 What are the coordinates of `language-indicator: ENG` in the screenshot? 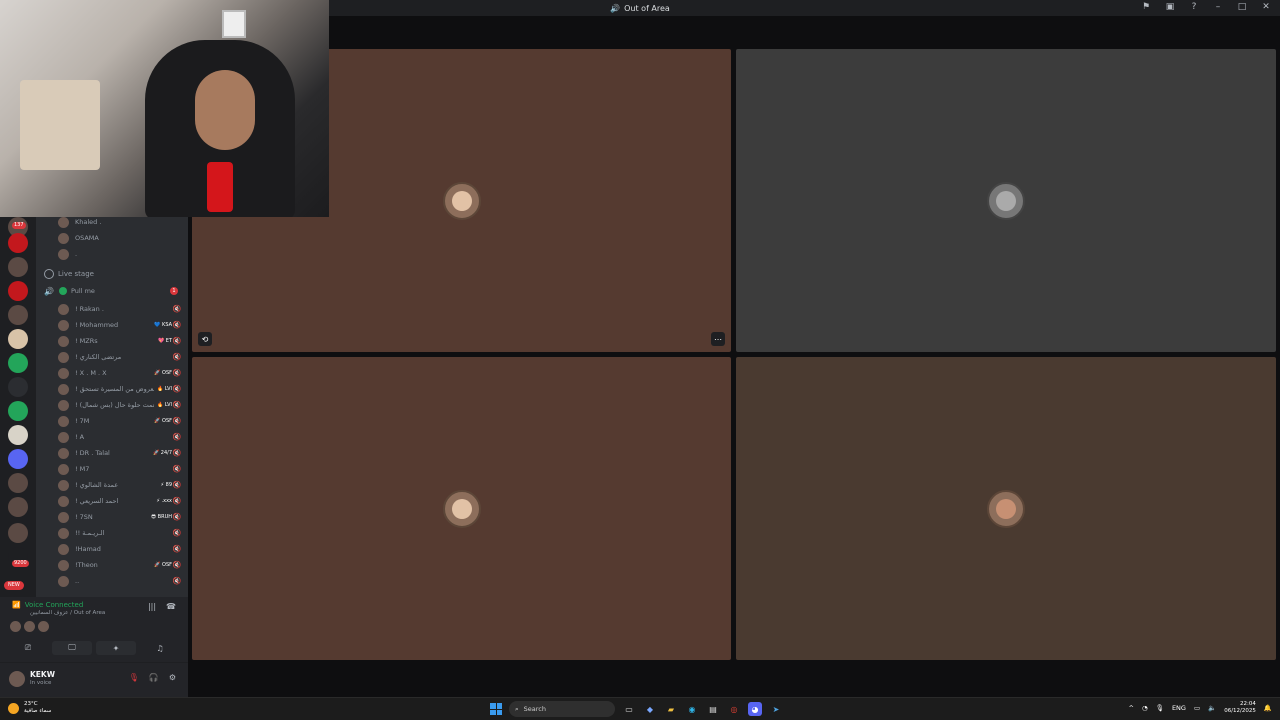 It's located at (1179, 708).